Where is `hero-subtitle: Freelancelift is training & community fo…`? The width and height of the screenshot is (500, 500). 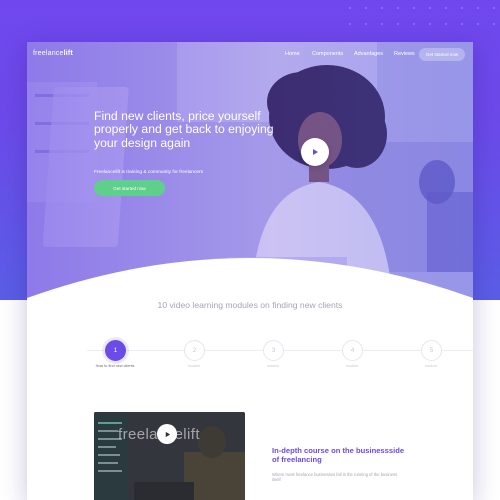 hero-subtitle: Freelancelift is training & community fo… is located at coordinates (149, 172).